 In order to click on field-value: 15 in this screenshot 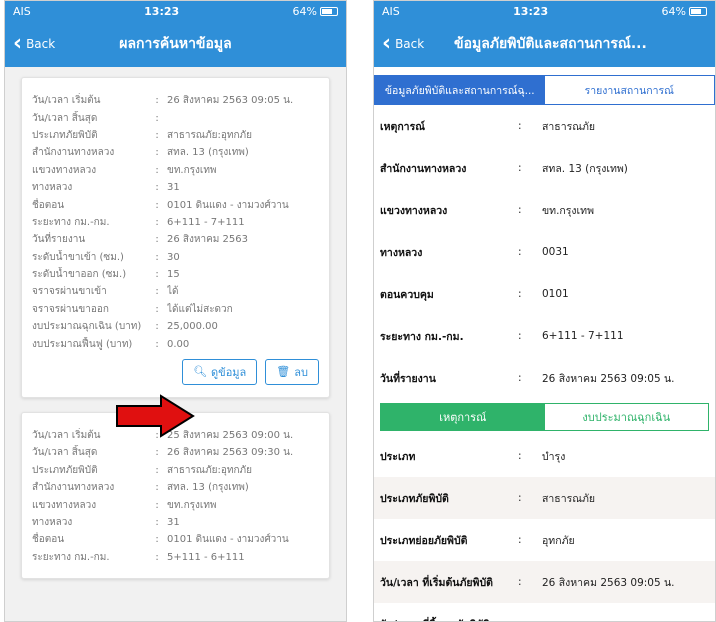, I will do `click(173, 275)`.